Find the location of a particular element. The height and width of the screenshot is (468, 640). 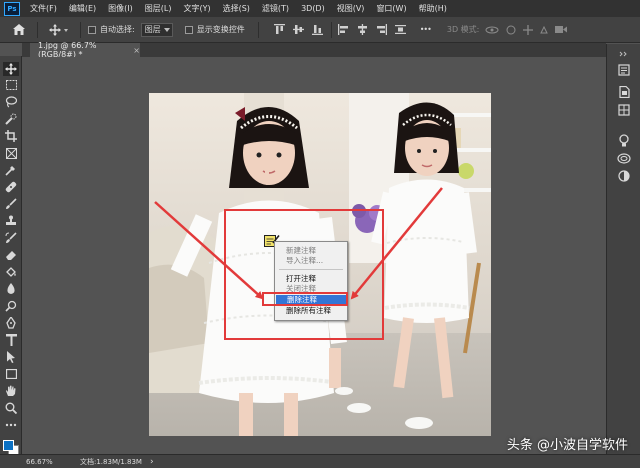

foreground-color-swatch is located at coordinates (8, 445).